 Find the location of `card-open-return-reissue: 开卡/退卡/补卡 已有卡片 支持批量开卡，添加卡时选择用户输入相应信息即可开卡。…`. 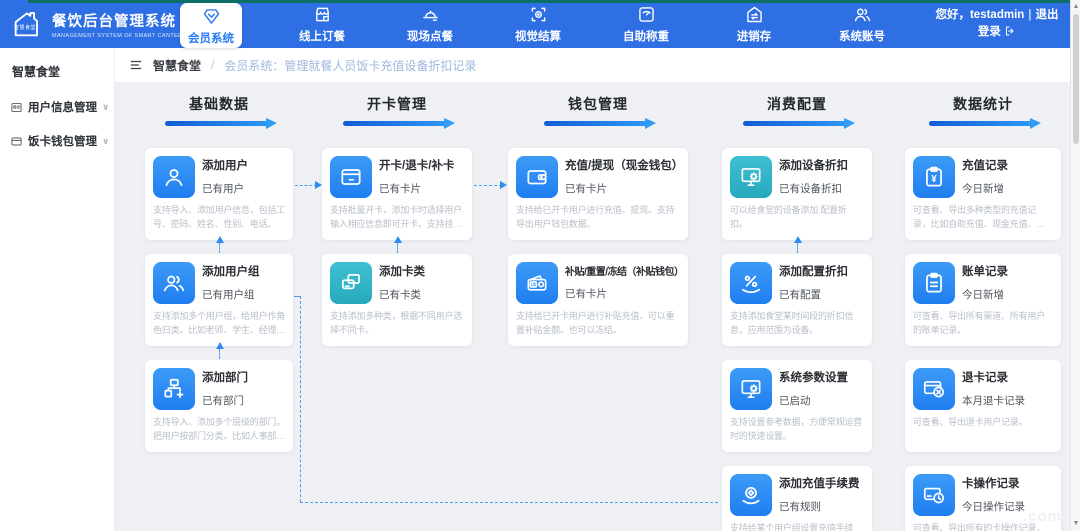

card-open-return-reissue: 开卡/退卡/补卡 已有卡片 支持批量开卡，添加卡时选择用户输入相应信息即可开卡。… is located at coordinates (397, 194).